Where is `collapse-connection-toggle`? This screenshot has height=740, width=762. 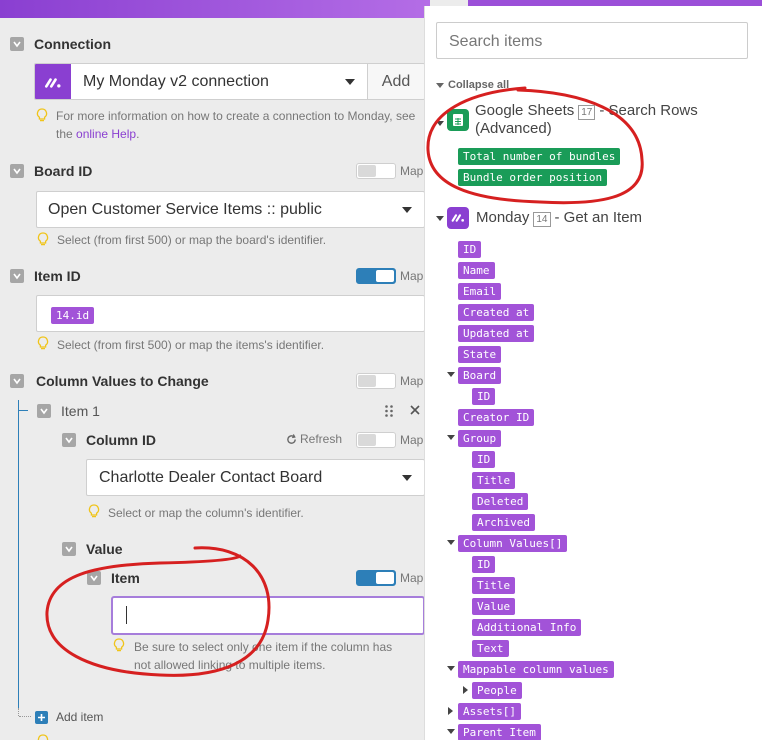 collapse-connection-toggle is located at coordinates (17, 44).